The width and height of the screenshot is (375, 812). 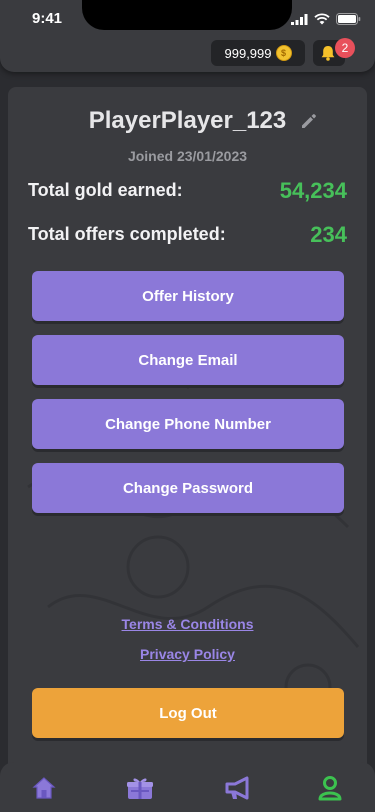 I want to click on coin-balance: 999,999 $, so click(x=258, y=53).